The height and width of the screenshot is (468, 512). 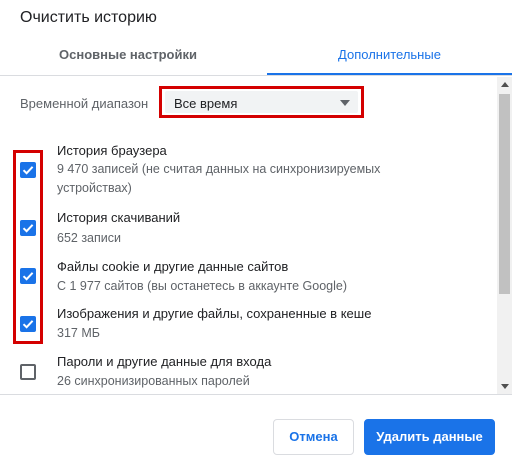 I want to click on scrollbar-thumb, so click(x=504, y=194).